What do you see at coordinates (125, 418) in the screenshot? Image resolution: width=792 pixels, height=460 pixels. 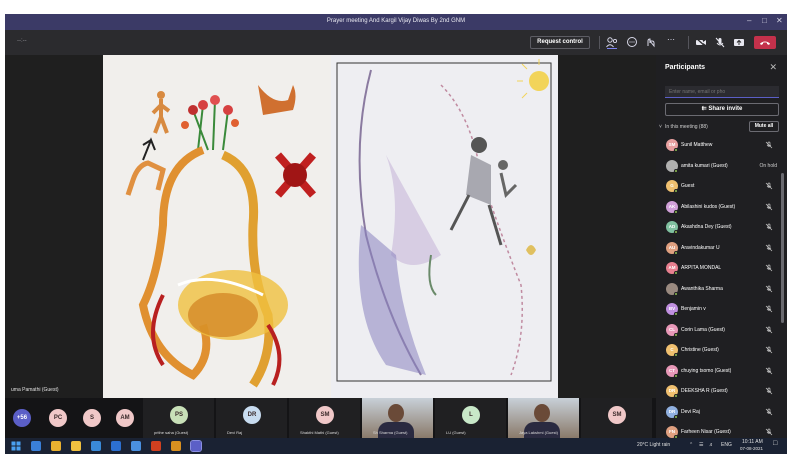 I see `small-avatar: AM` at bounding box center [125, 418].